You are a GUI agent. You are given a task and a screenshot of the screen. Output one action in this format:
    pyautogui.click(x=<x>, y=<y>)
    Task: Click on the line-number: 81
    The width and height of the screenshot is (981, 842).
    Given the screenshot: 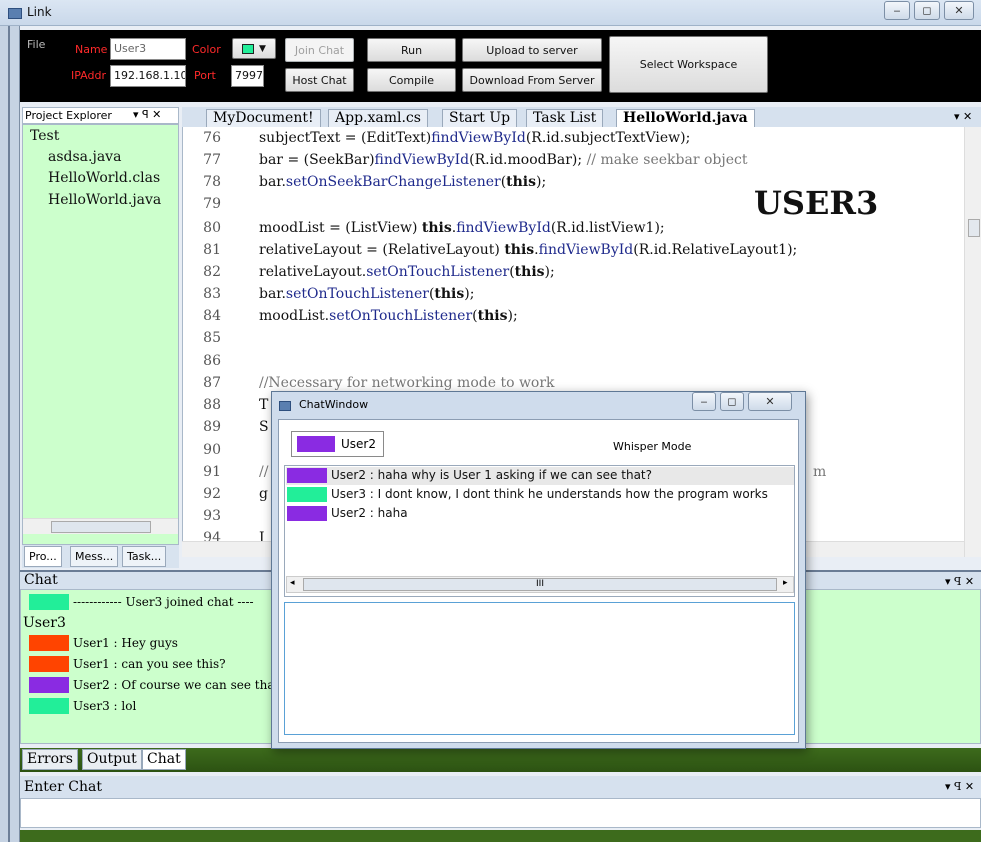 What is the action you would take?
    pyautogui.click(x=212, y=250)
    